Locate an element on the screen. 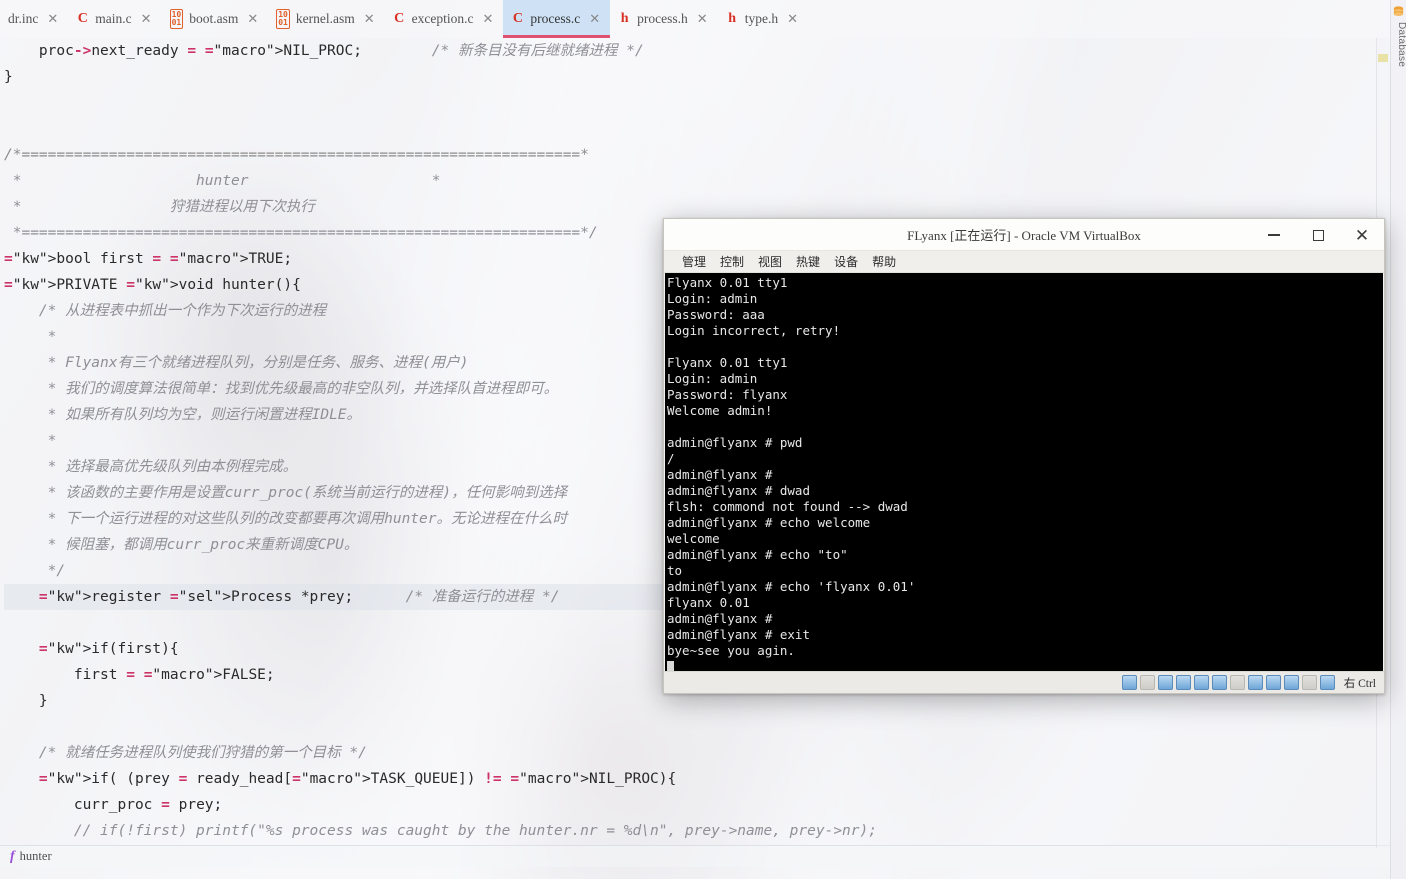 The image size is (1406, 879). minimize-button is located at coordinates (1274, 235).